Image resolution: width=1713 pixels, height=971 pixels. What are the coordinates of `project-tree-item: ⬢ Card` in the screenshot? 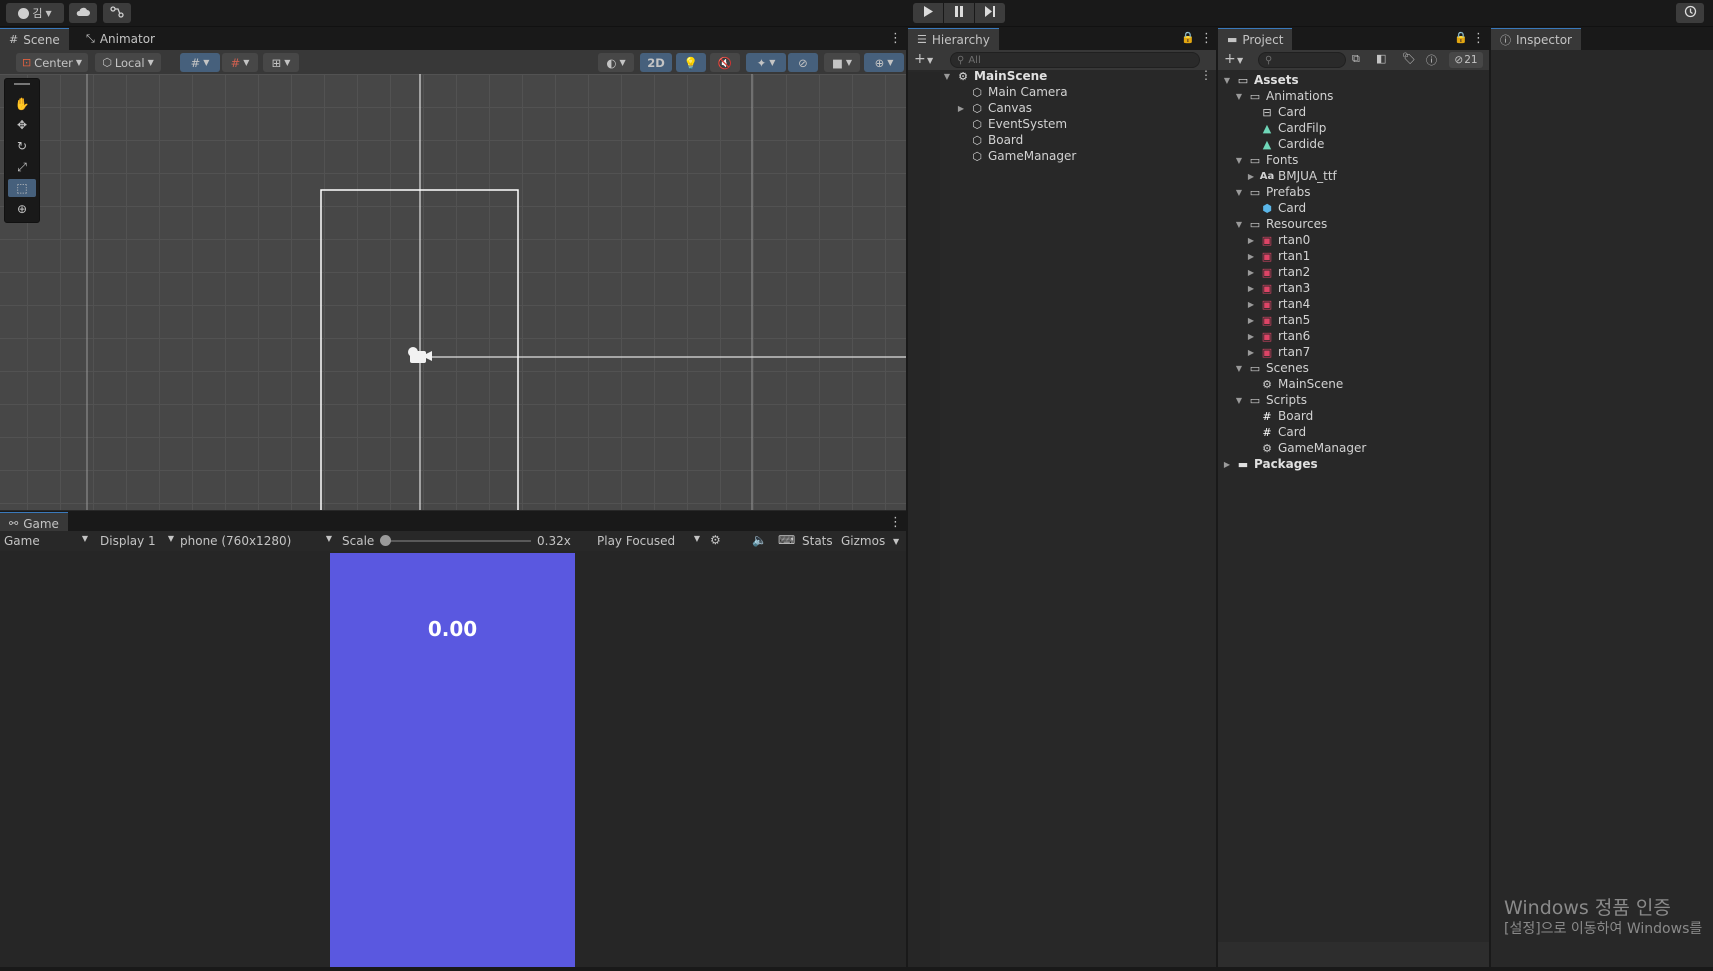 It's located at (1276, 208).